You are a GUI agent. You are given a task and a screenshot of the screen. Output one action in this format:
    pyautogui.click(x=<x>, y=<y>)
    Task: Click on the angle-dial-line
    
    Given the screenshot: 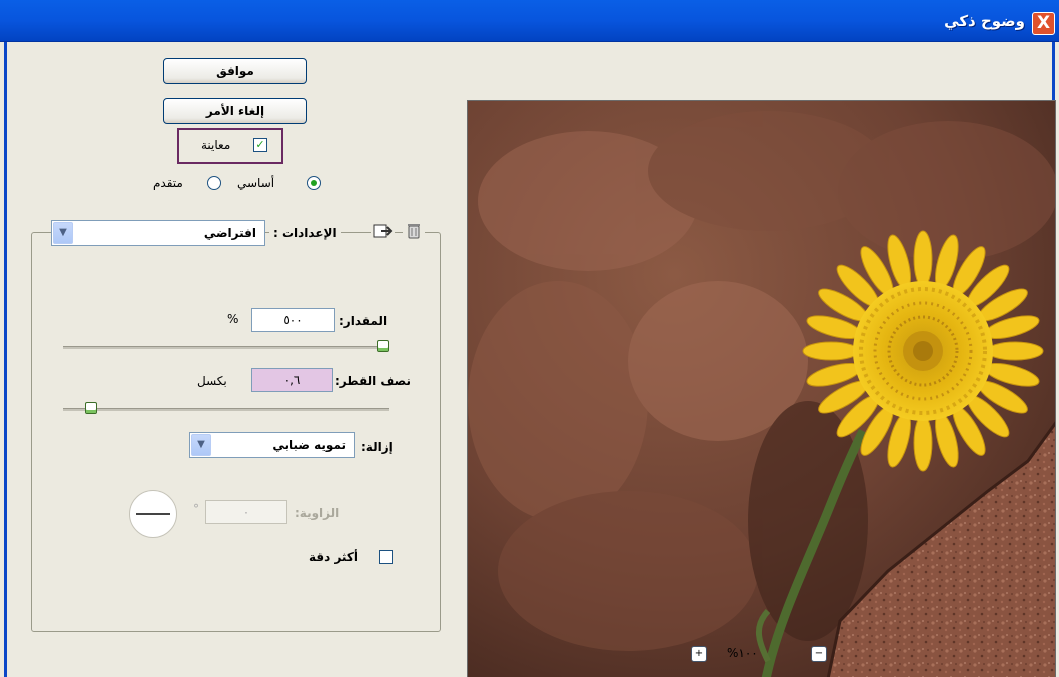 What is the action you would take?
    pyautogui.click(x=153, y=514)
    